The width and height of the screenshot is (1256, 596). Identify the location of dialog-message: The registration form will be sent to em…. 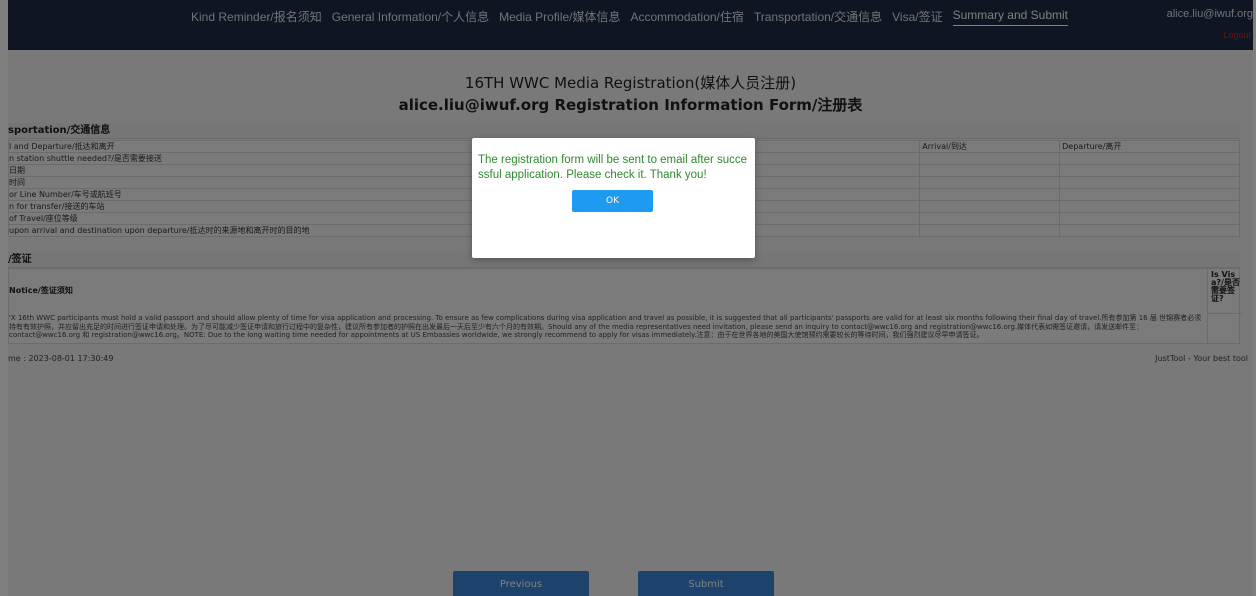
(613, 167).